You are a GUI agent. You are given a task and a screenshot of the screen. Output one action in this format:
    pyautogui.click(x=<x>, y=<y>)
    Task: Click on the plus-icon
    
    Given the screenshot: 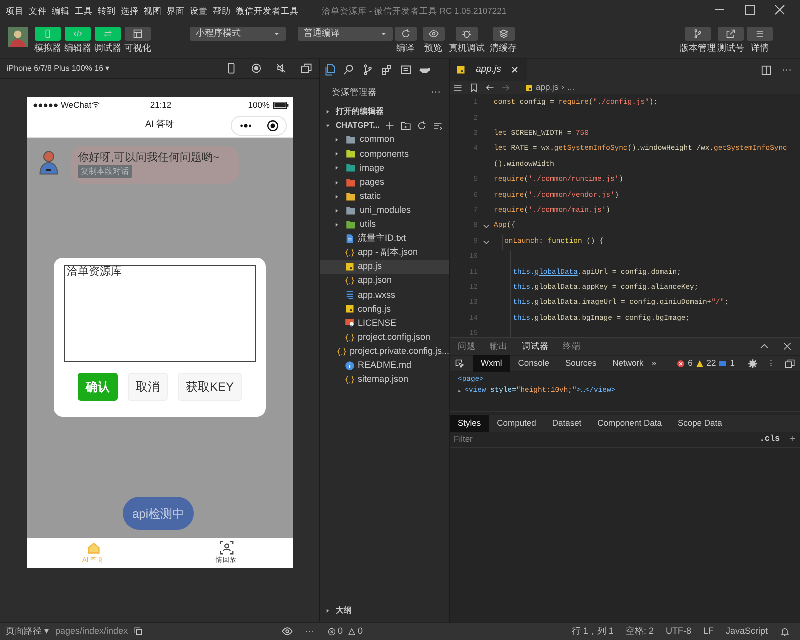 What is the action you would take?
    pyautogui.click(x=390, y=126)
    